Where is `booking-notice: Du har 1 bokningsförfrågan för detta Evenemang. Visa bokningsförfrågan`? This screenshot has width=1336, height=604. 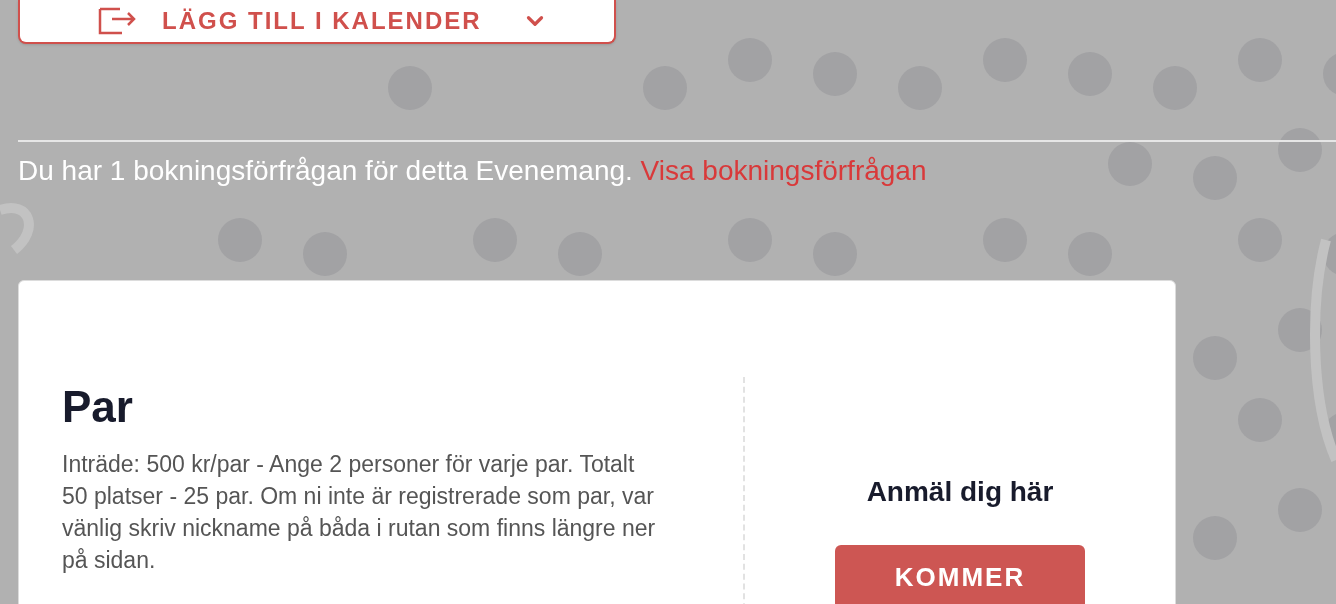 booking-notice: Du har 1 bokningsförfrågan för detta Evenemang. Visa bokningsförfrågan is located at coordinates (472, 171).